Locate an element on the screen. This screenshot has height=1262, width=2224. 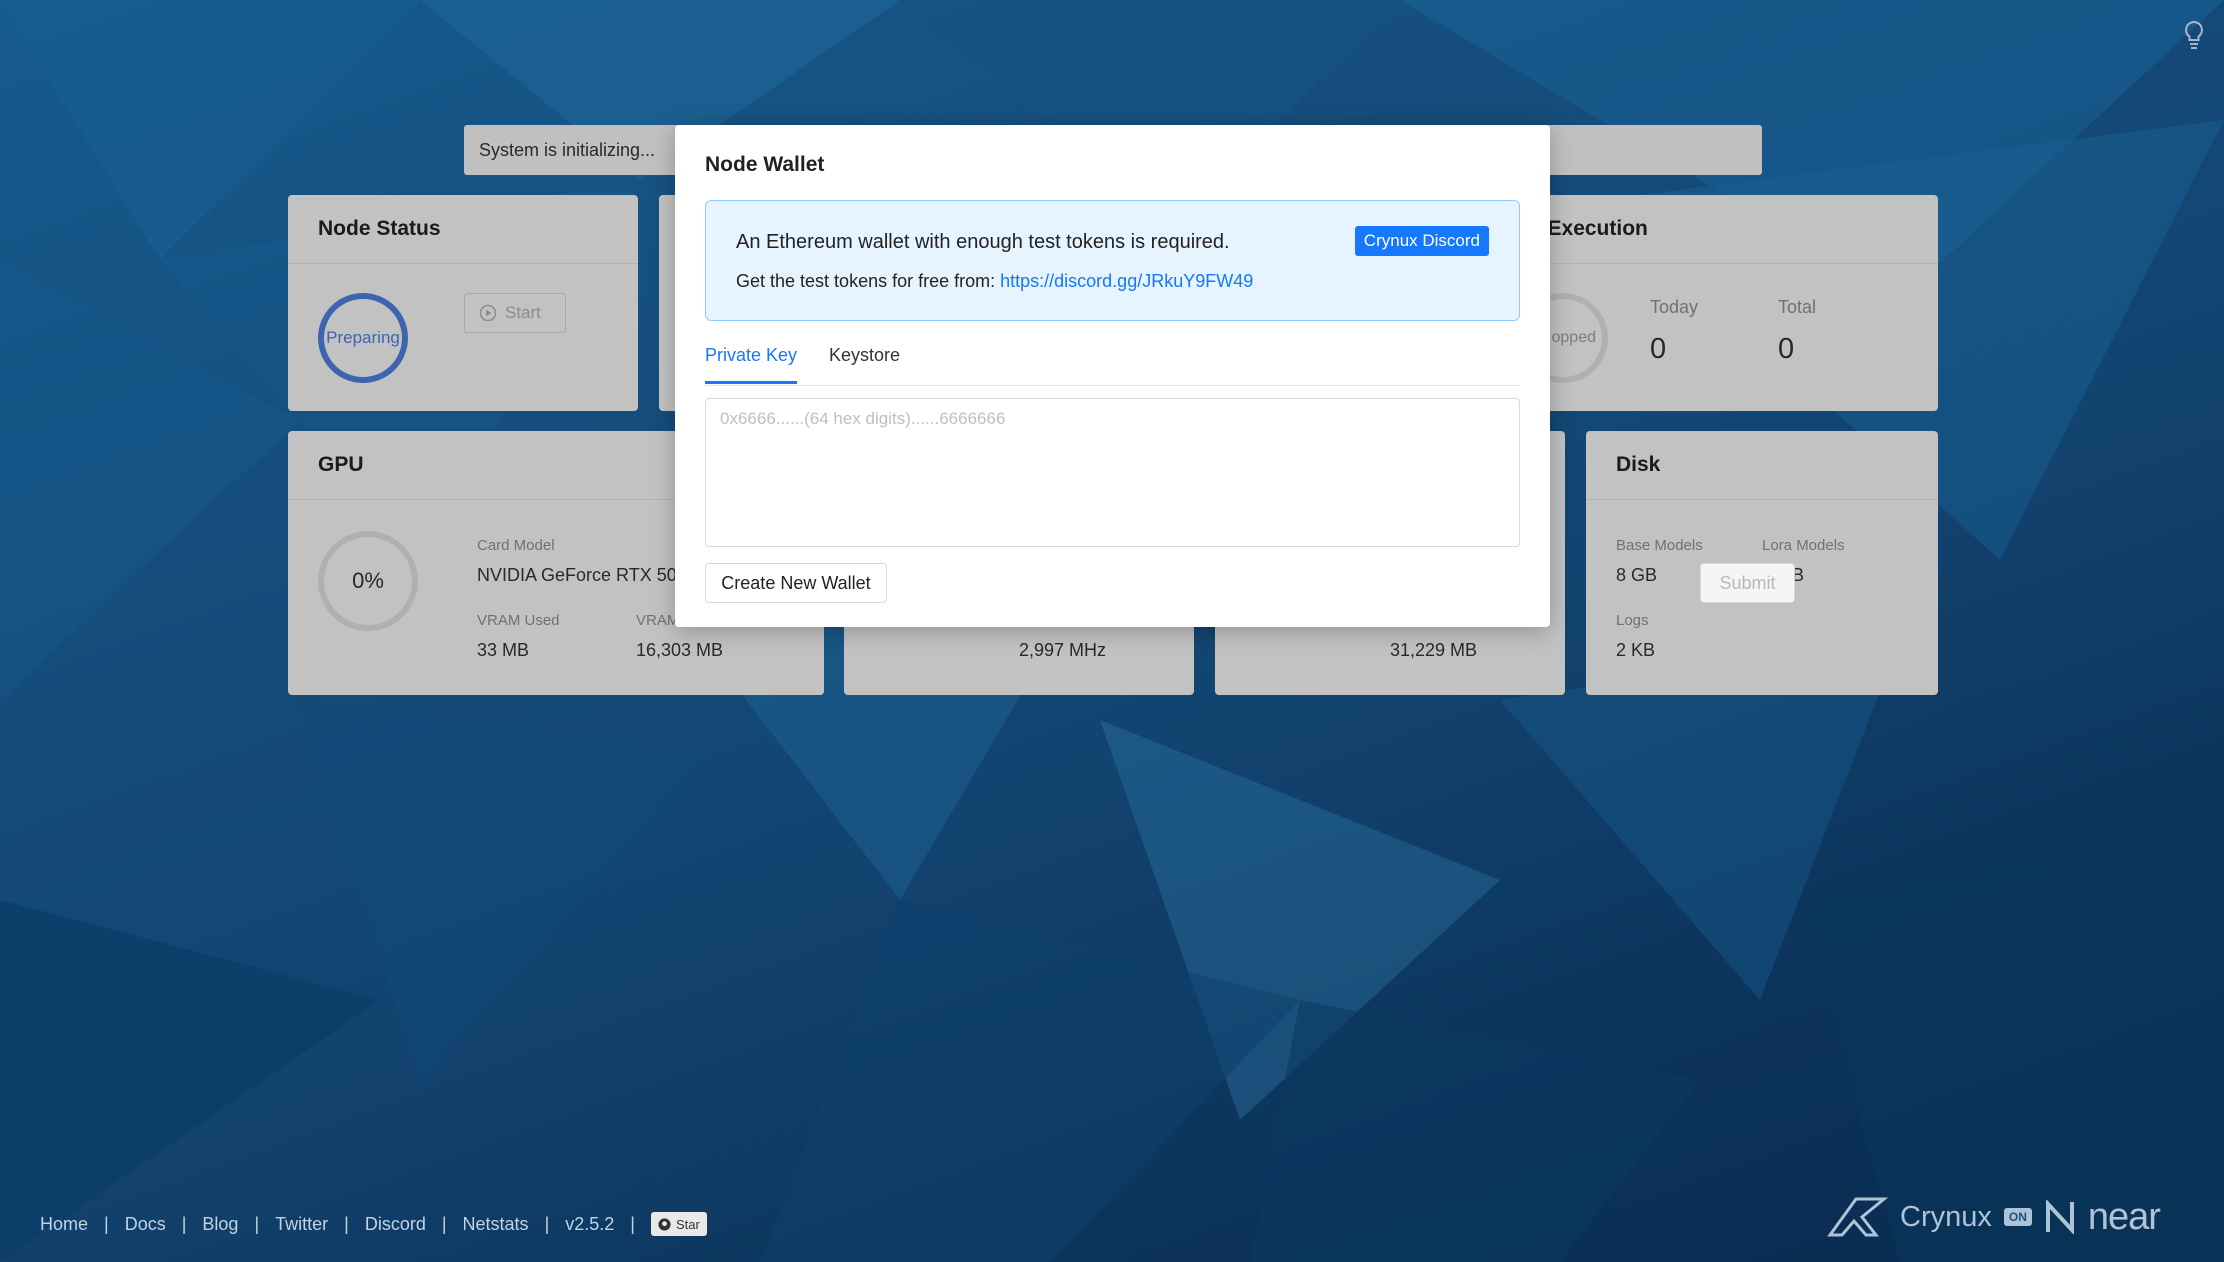
discord-invite-link: https://discord.gg/JRkuY9FW49 is located at coordinates (1126, 281).